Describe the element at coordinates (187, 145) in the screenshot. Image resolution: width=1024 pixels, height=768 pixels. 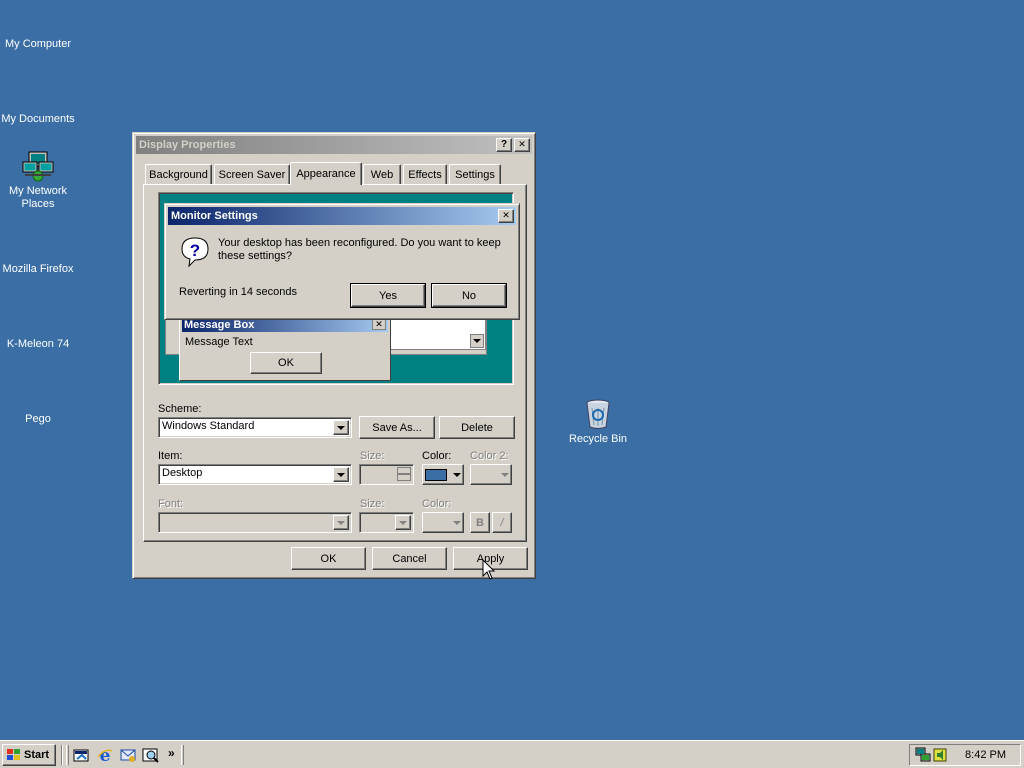
I see `window-title: Display Properties` at that location.